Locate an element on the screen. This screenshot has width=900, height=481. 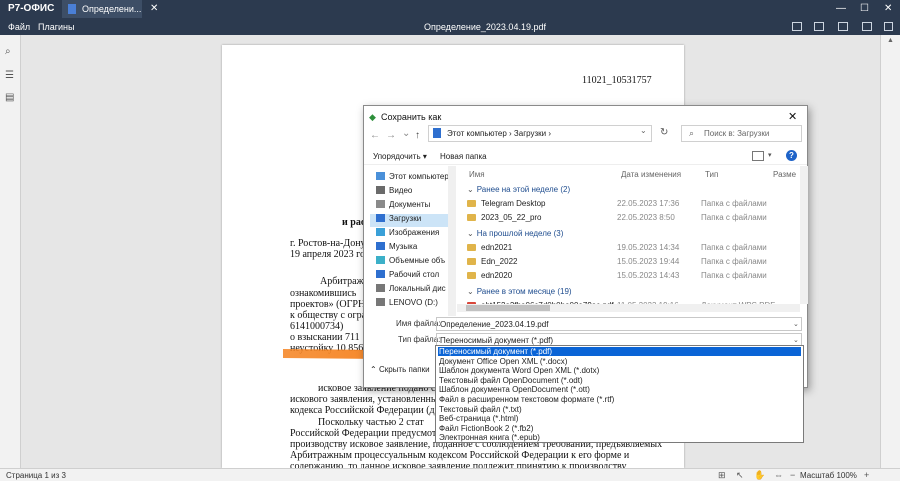
dialog-close-icon: ✕ is located at coordinates (792, 116).